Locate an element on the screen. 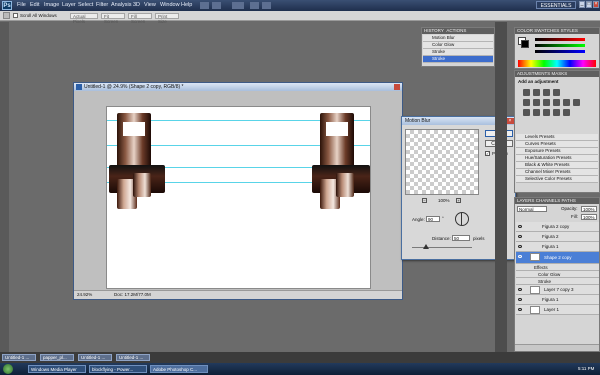 This screenshot has width=600, height=375. brightness-contrast-icon is located at coordinates (526, 92).